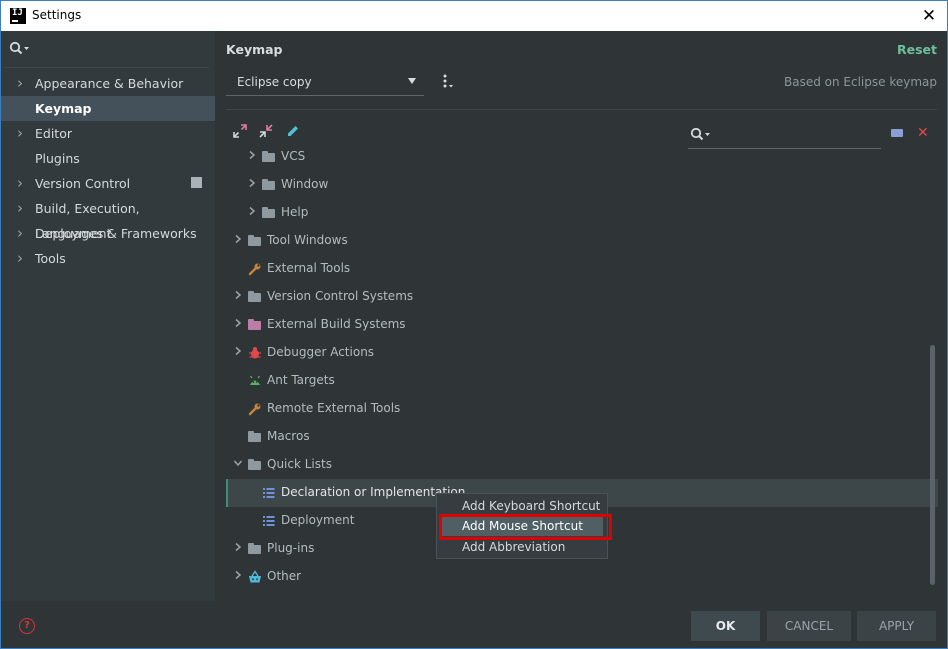 The image size is (948, 649). I want to click on cancel-button: CANCEL, so click(809, 626).